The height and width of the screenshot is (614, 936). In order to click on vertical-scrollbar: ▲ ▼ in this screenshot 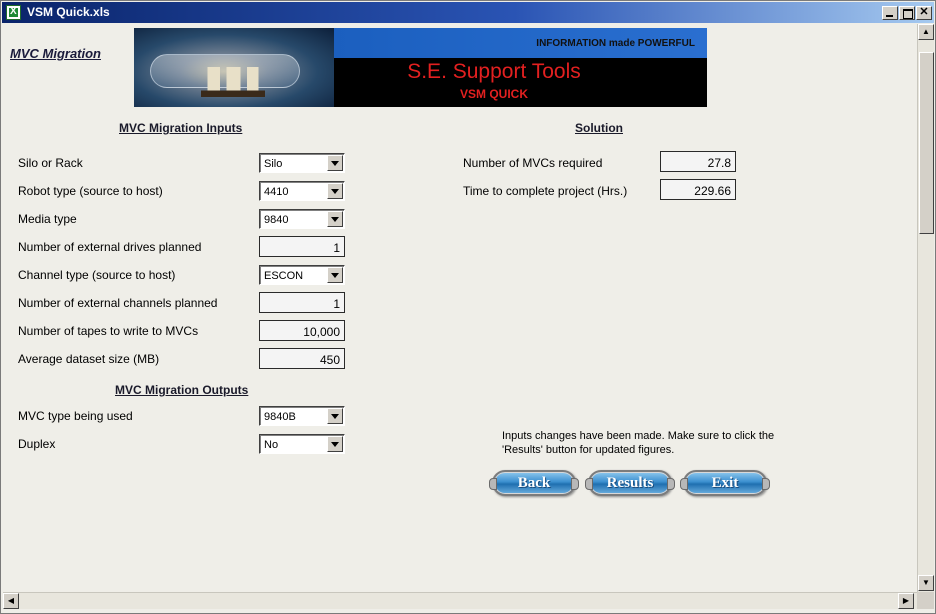, I will do `click(925, 308)`.